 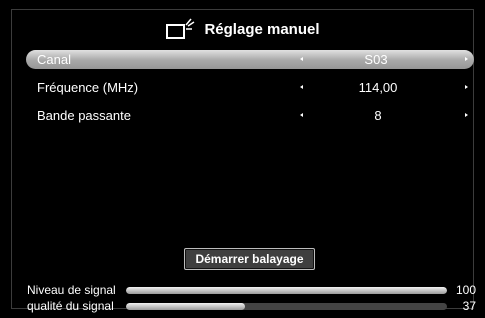 I want to click on setting-label: Canal, so click(x=54, y=59).